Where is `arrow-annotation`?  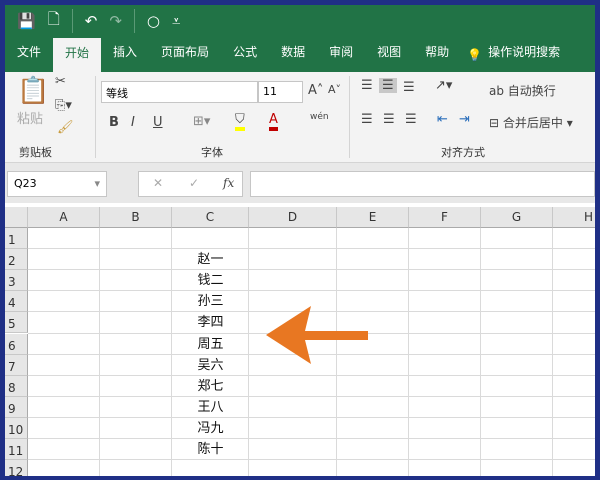 arrow-annotation is located at coordinates (317, 335).